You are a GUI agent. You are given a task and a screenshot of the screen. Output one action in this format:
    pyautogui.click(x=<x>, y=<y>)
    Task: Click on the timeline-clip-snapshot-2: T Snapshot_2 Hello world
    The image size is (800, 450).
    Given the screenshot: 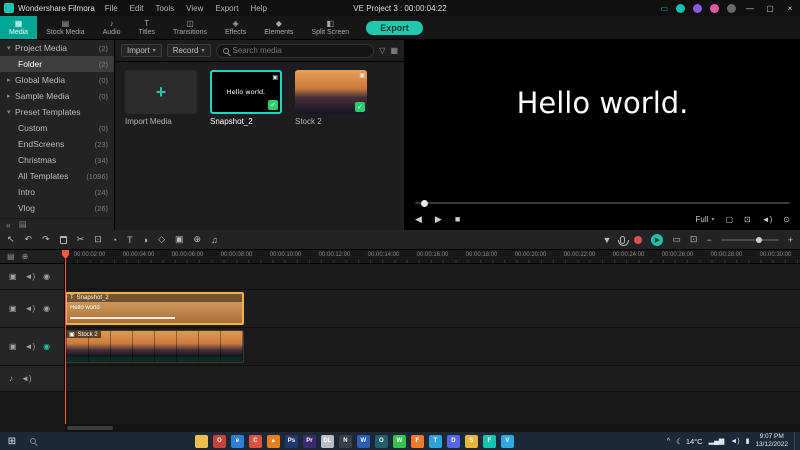 What is the action you would take?
    pyautogui.click(x=154, y=308)
    